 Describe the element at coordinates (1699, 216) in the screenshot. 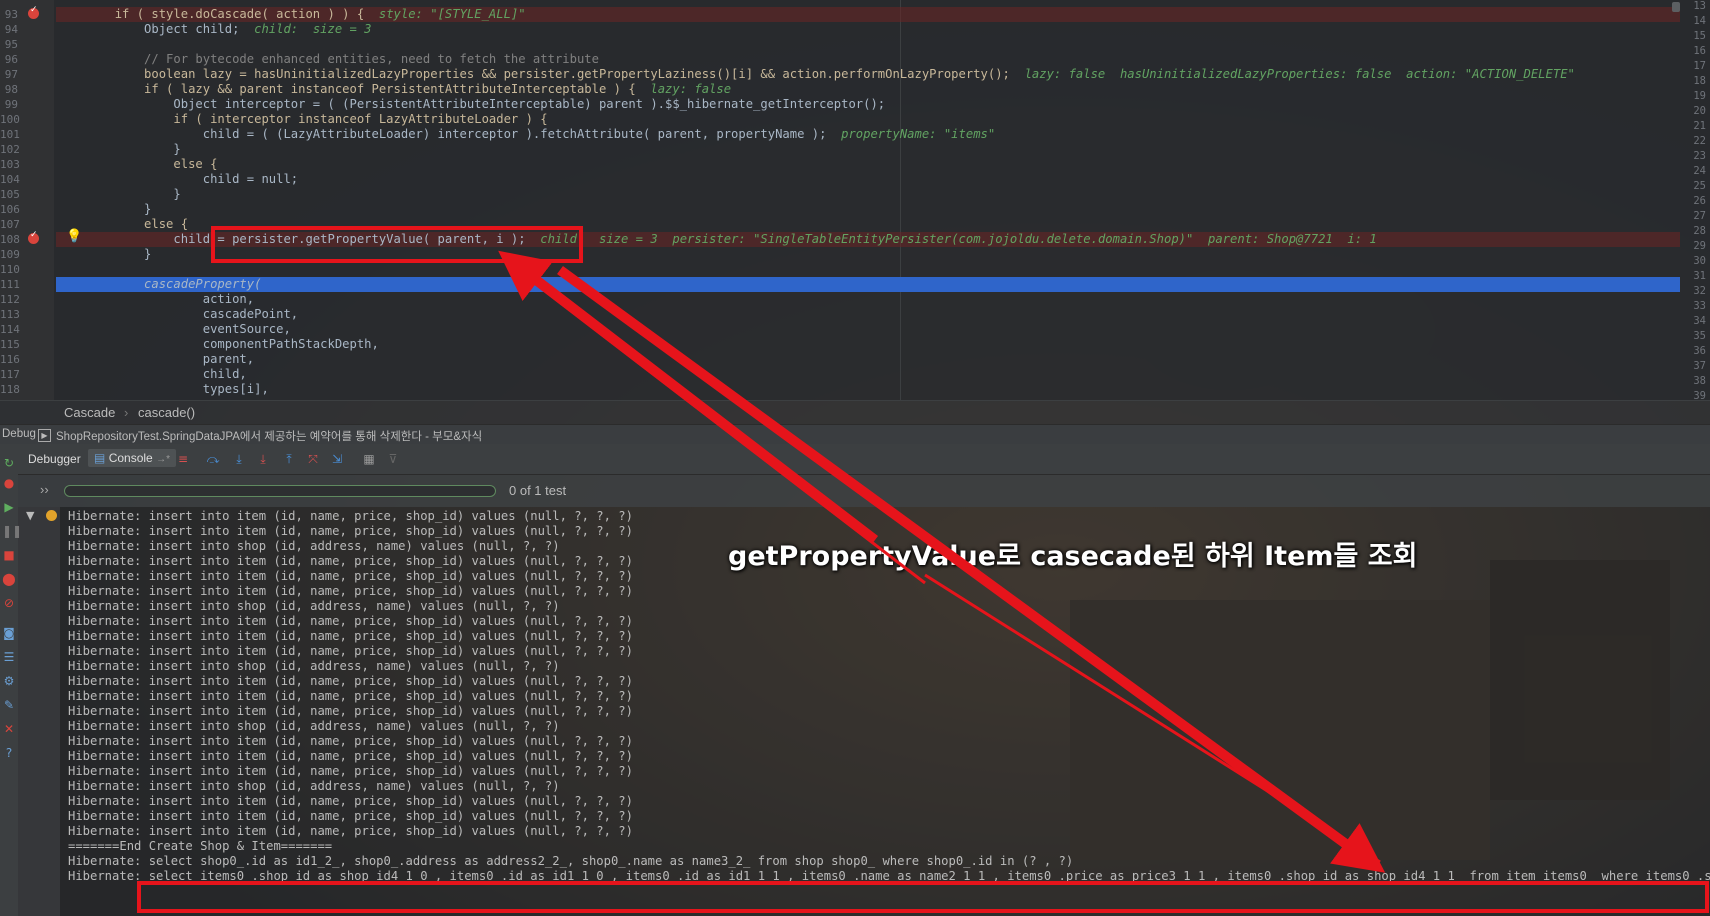

I see `minimap-line-number: 27` at that location.